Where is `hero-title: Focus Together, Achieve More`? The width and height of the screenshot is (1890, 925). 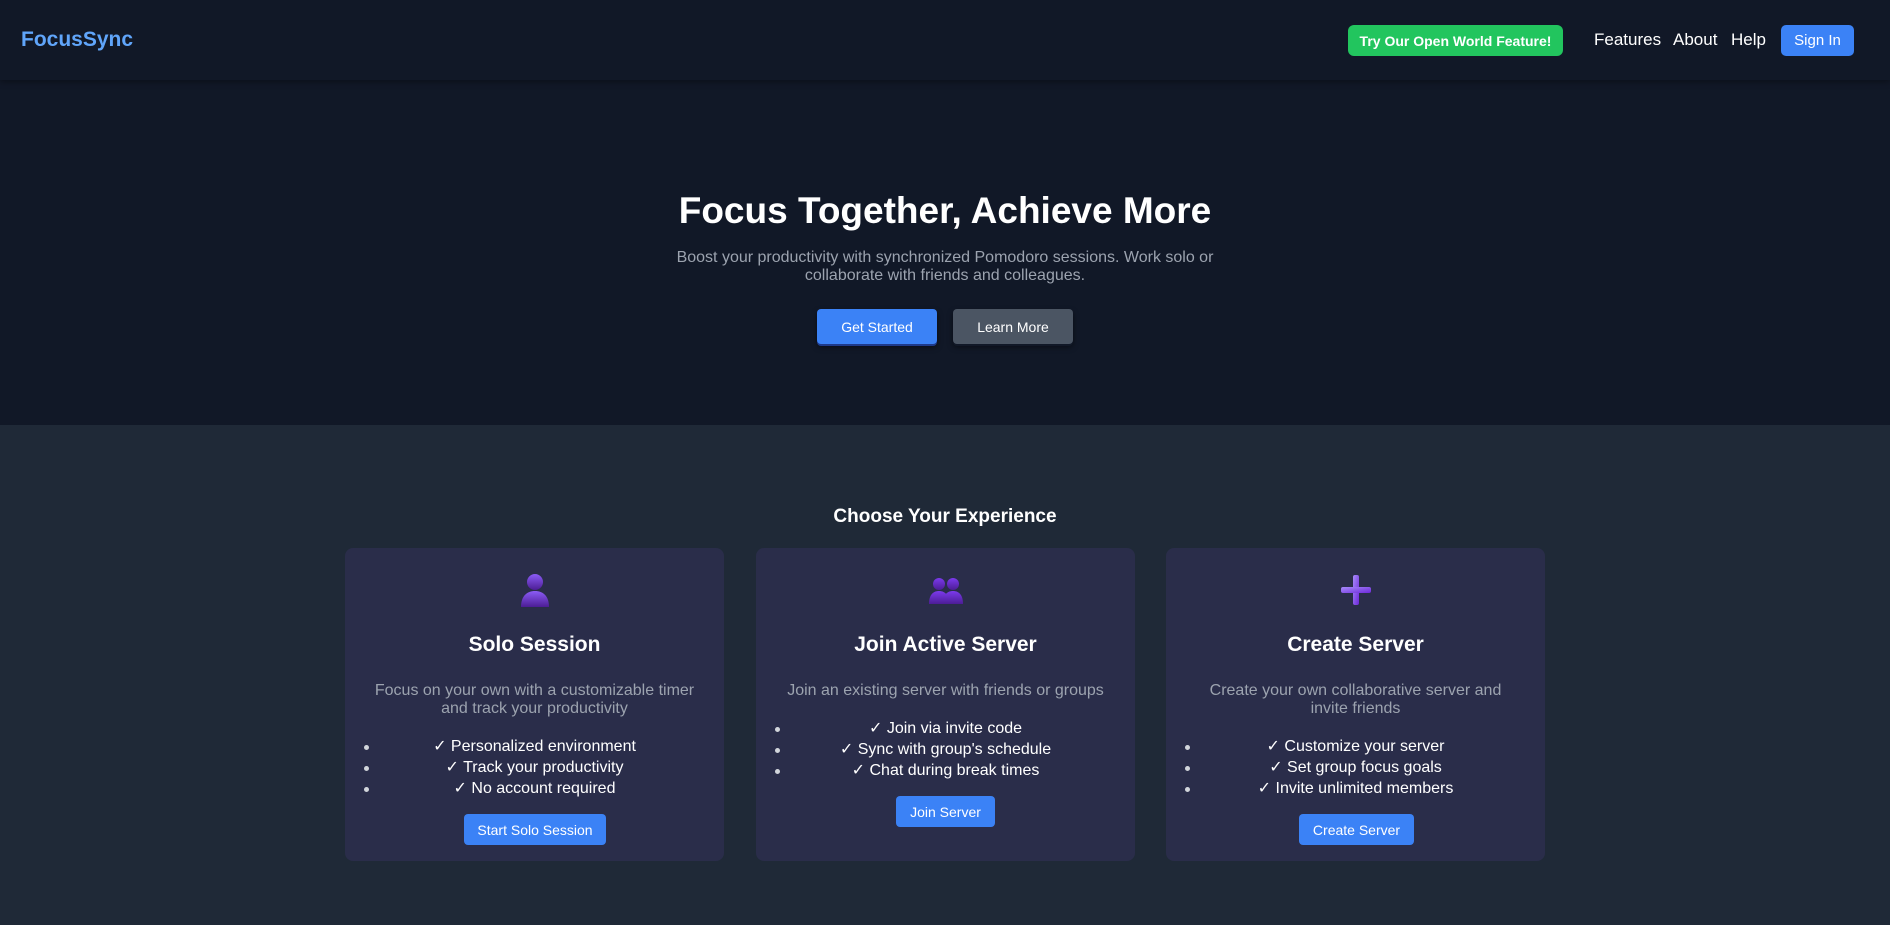 hero-title: Focus Together, Achieve More is located at coordinates (945, 210).